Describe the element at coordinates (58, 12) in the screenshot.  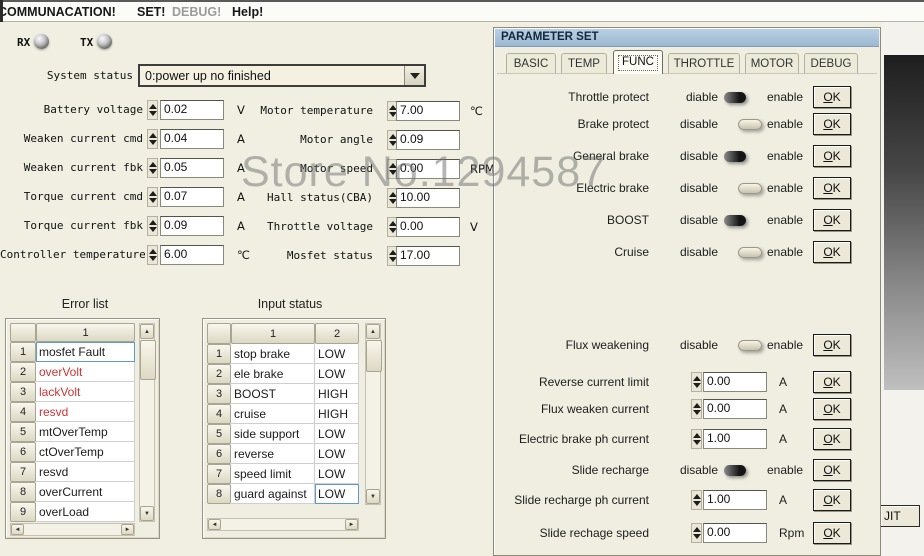
I see `menu-communication: COMMUNACATION!` at that location.